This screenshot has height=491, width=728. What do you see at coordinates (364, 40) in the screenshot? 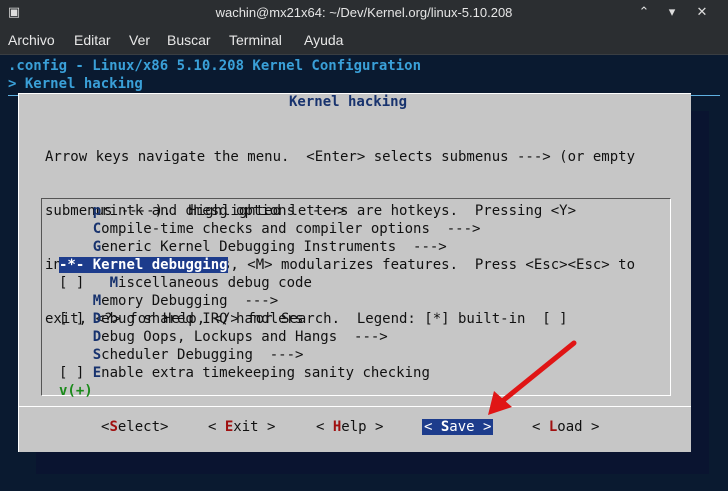
I see `menubar: Archivo Editar Ver Buscar Terminal Ayuda` at bounding box center [364, 40].